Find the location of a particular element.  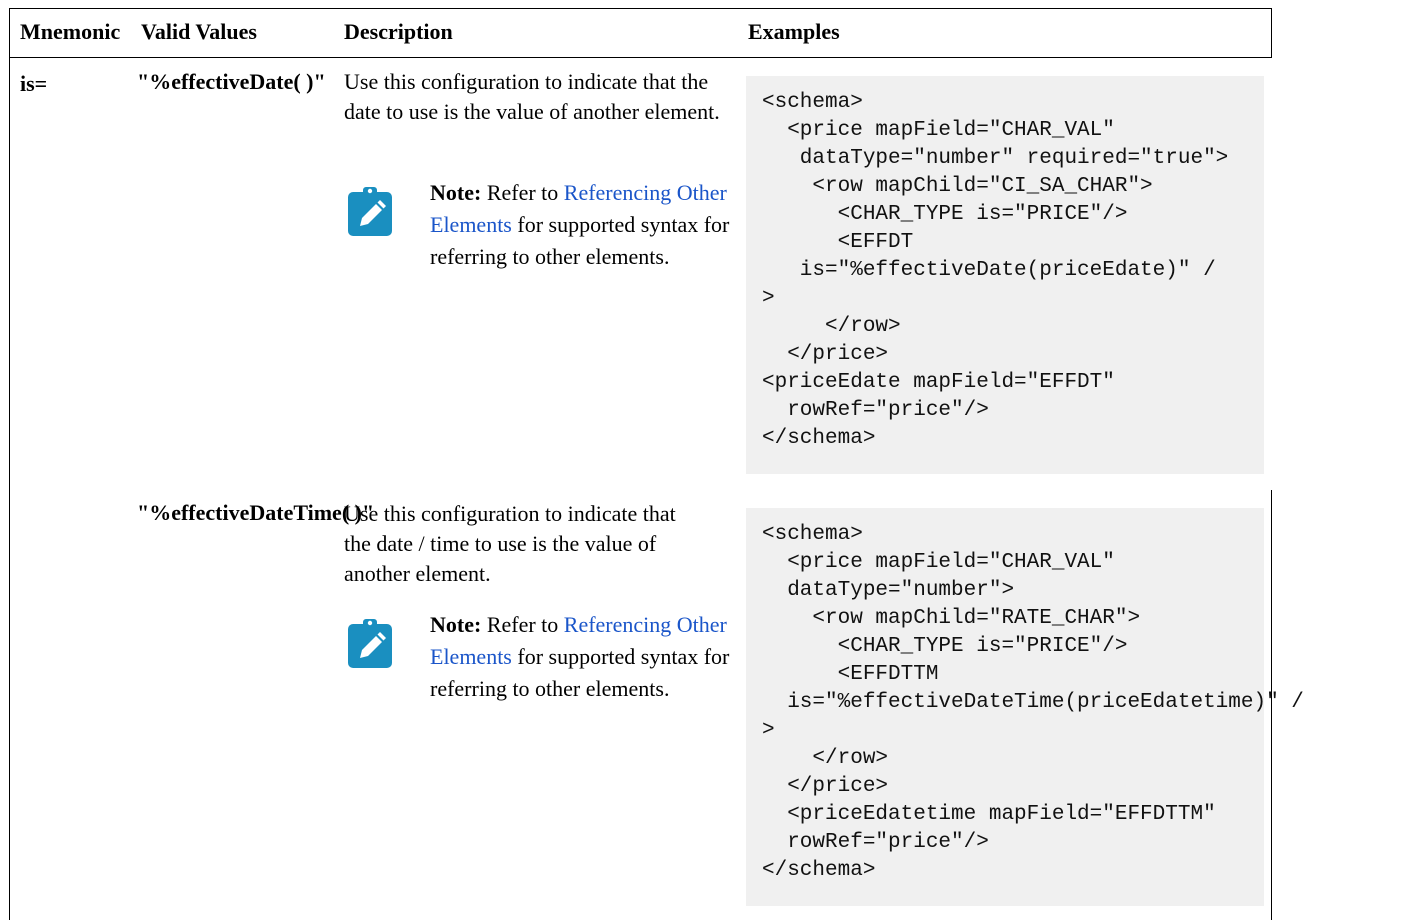

mnemonic-cell: is= is located at coordinates (34, 83).